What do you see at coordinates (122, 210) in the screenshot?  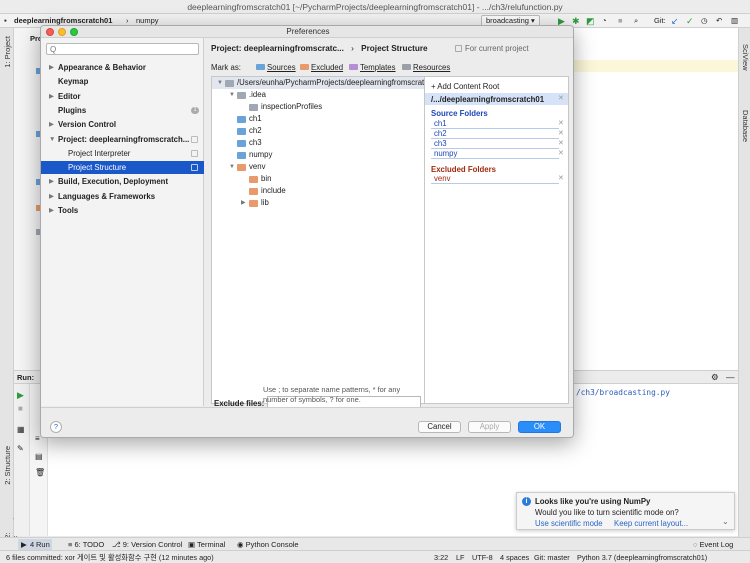 I see `settings-nav-item: ▶ Tools` at bounding box center [122, 210].